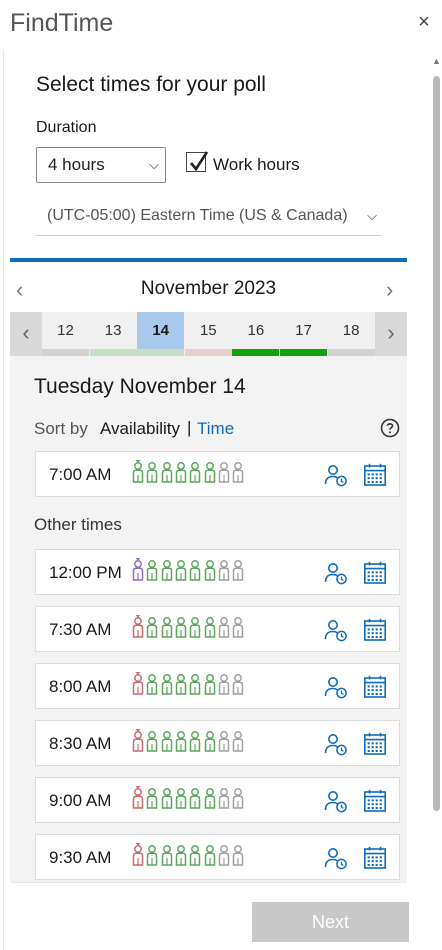 This screenshot has height=950, width=442. Describe the element at coordinates (80, 800) in the screenshot. I see `slot-time: 9:00 AM` at that location.